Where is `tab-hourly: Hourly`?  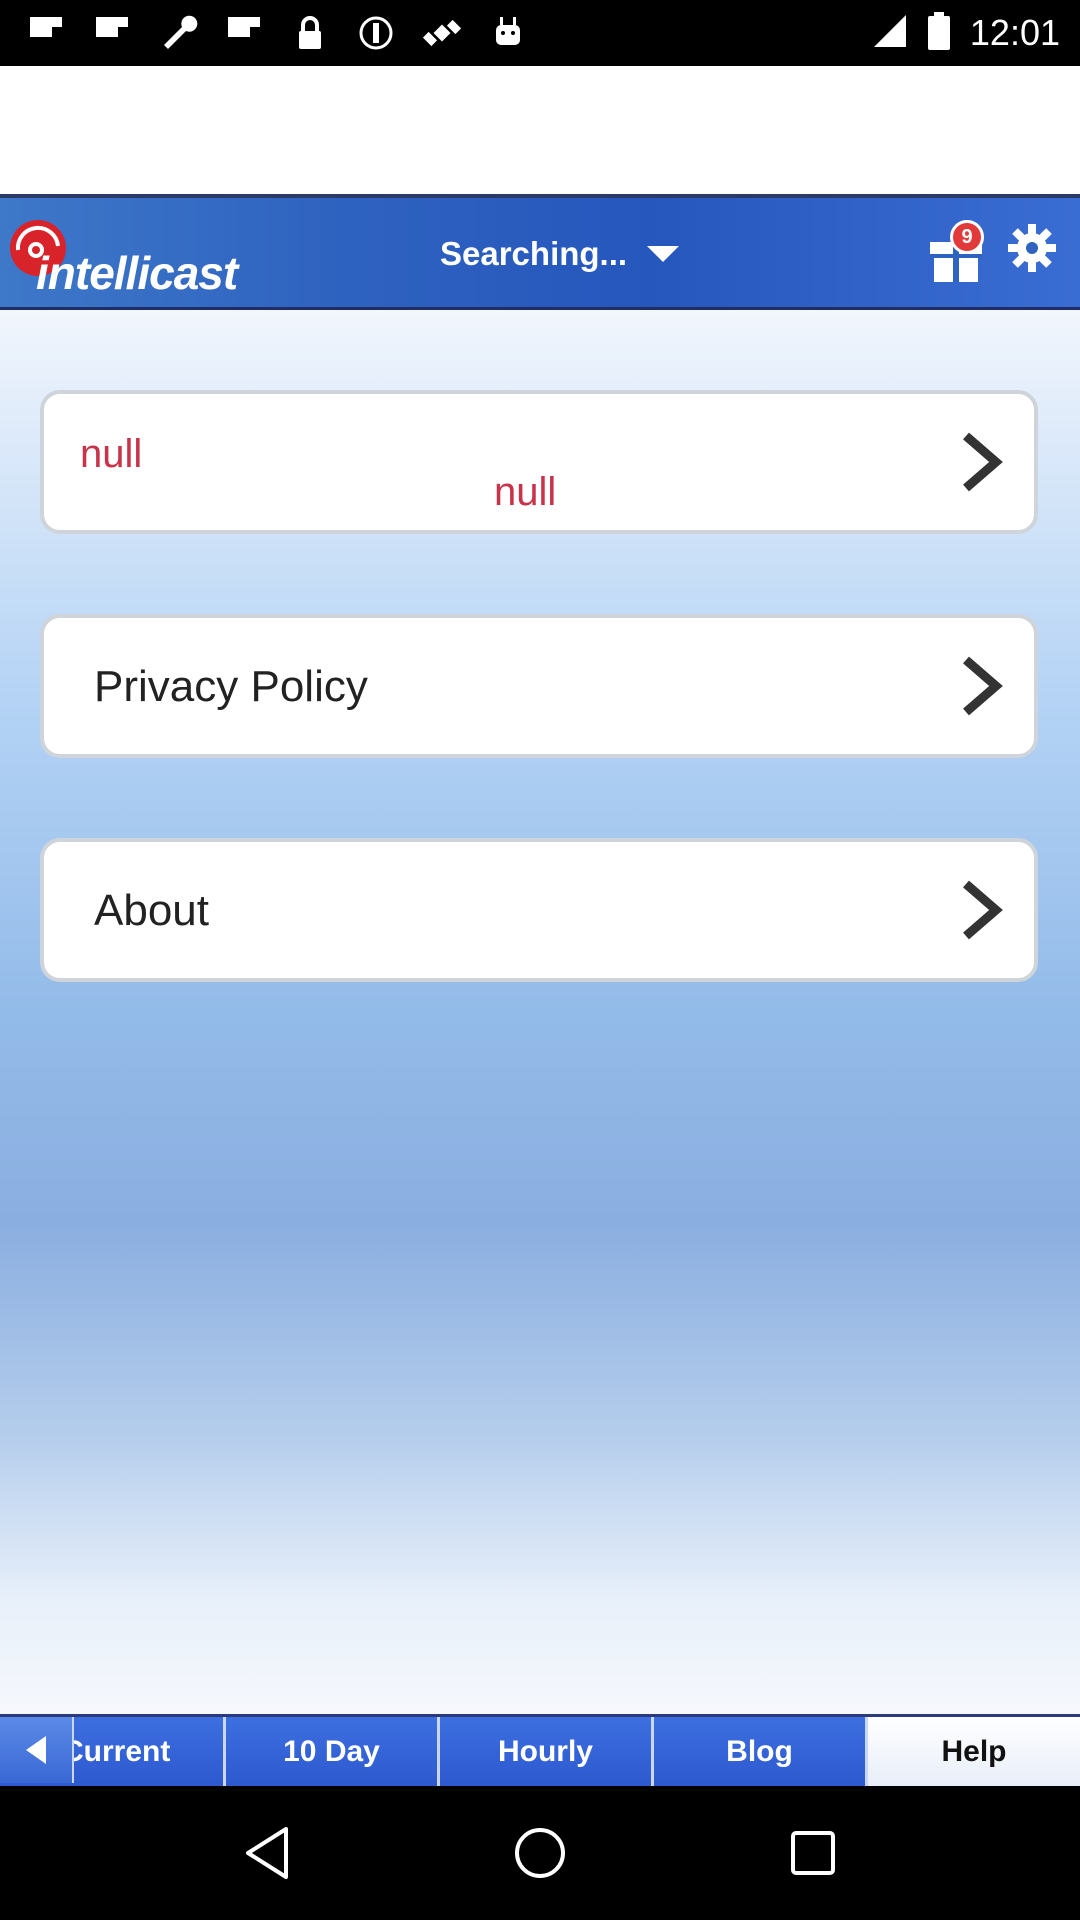 tab-hourly: Hourly is located at coordinates (547, 1751).